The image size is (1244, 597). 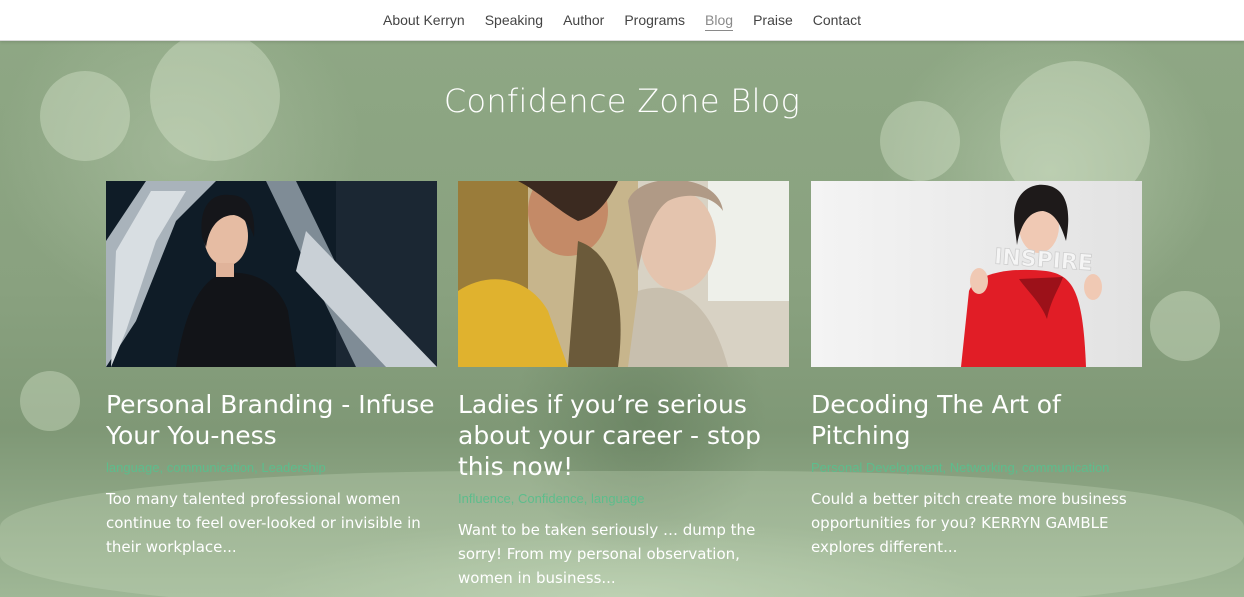 I want to click on nav-item-blog: Blog, so click(x=719, y=20).